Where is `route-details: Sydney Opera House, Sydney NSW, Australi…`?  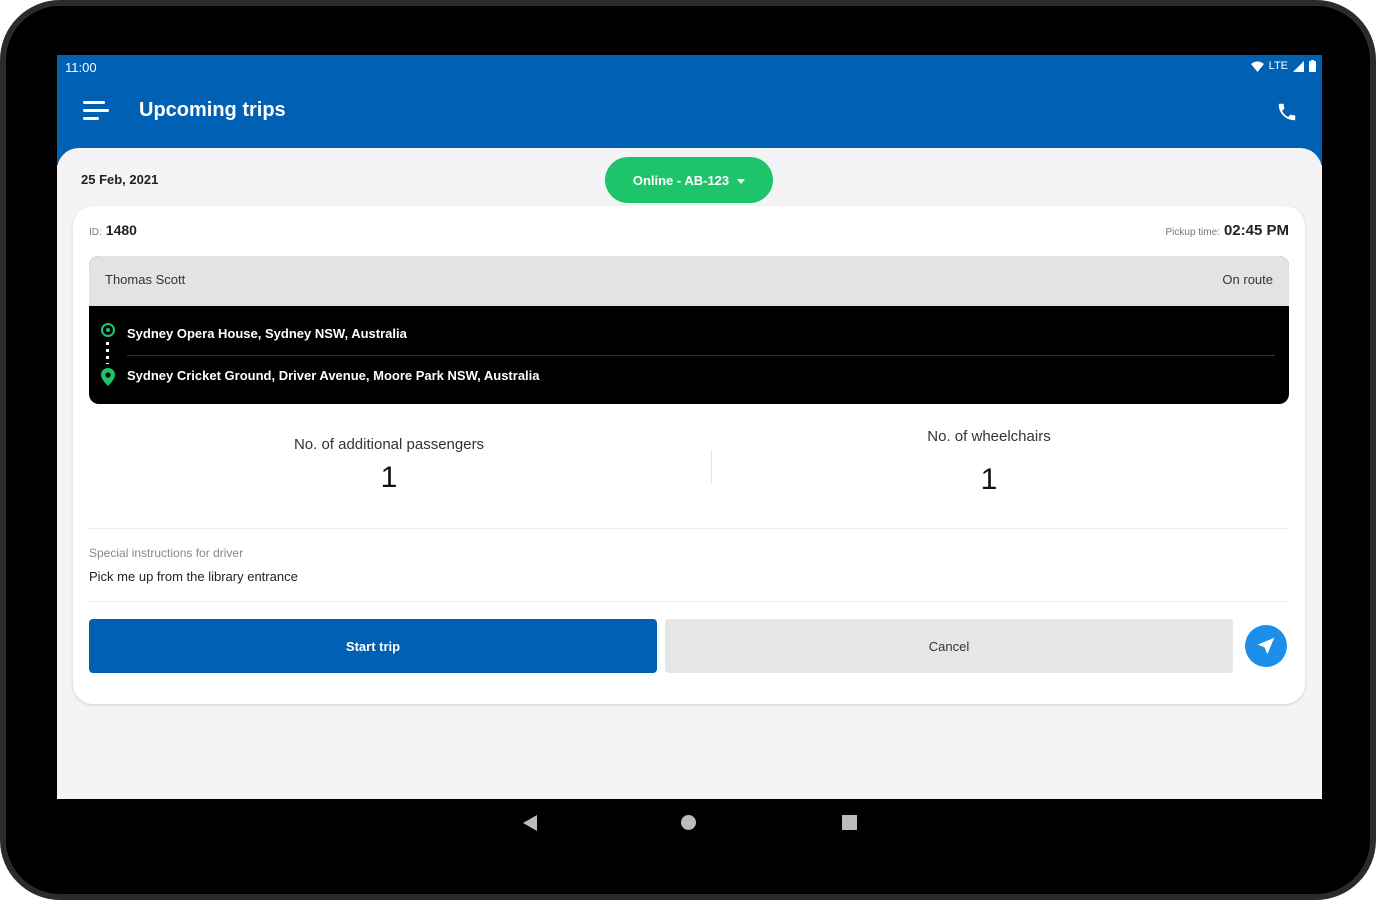 route-details: Sydney Opera House, Sydney NSW, Australi… is located at coordinates (689, 355).